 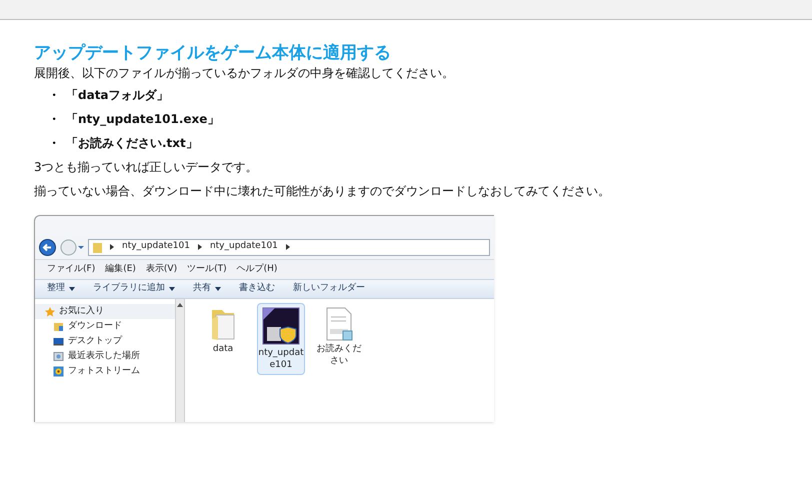 What do you see at coordinates (50, 311) in the screenshot?
I see `star-icon` at bounding box center [50, 311].